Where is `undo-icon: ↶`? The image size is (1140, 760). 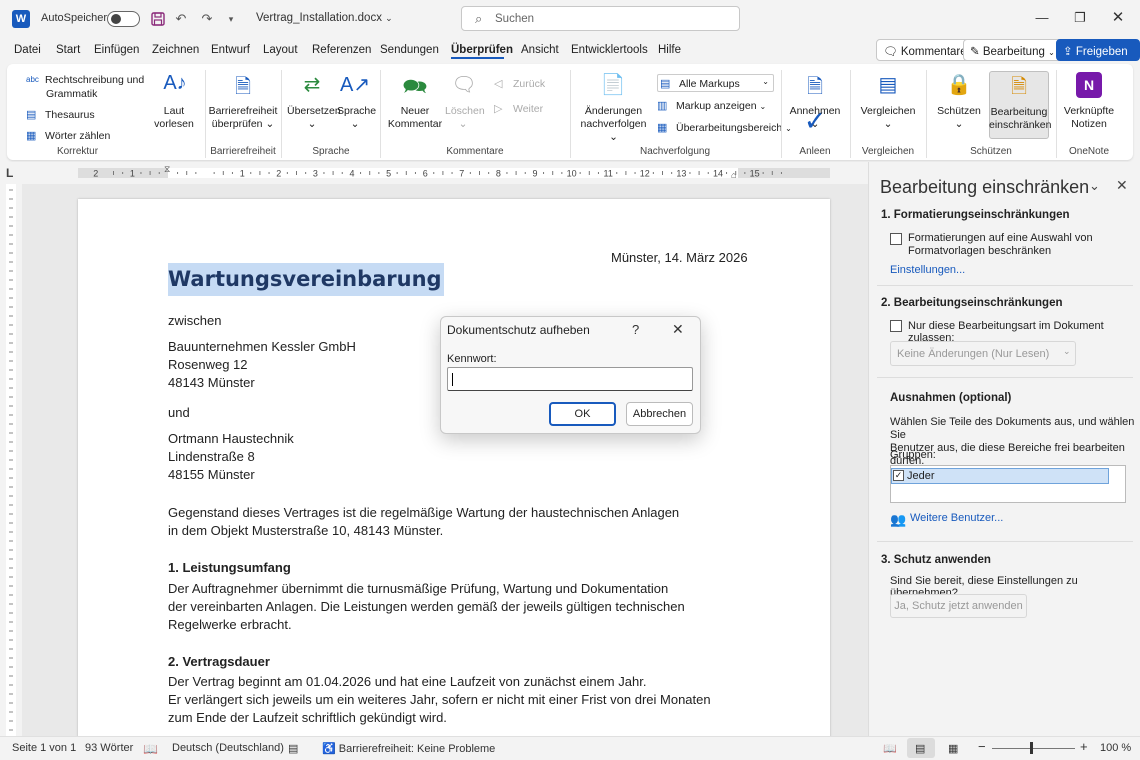 undo-icon: ↶ is located at coordinates (181, 19).